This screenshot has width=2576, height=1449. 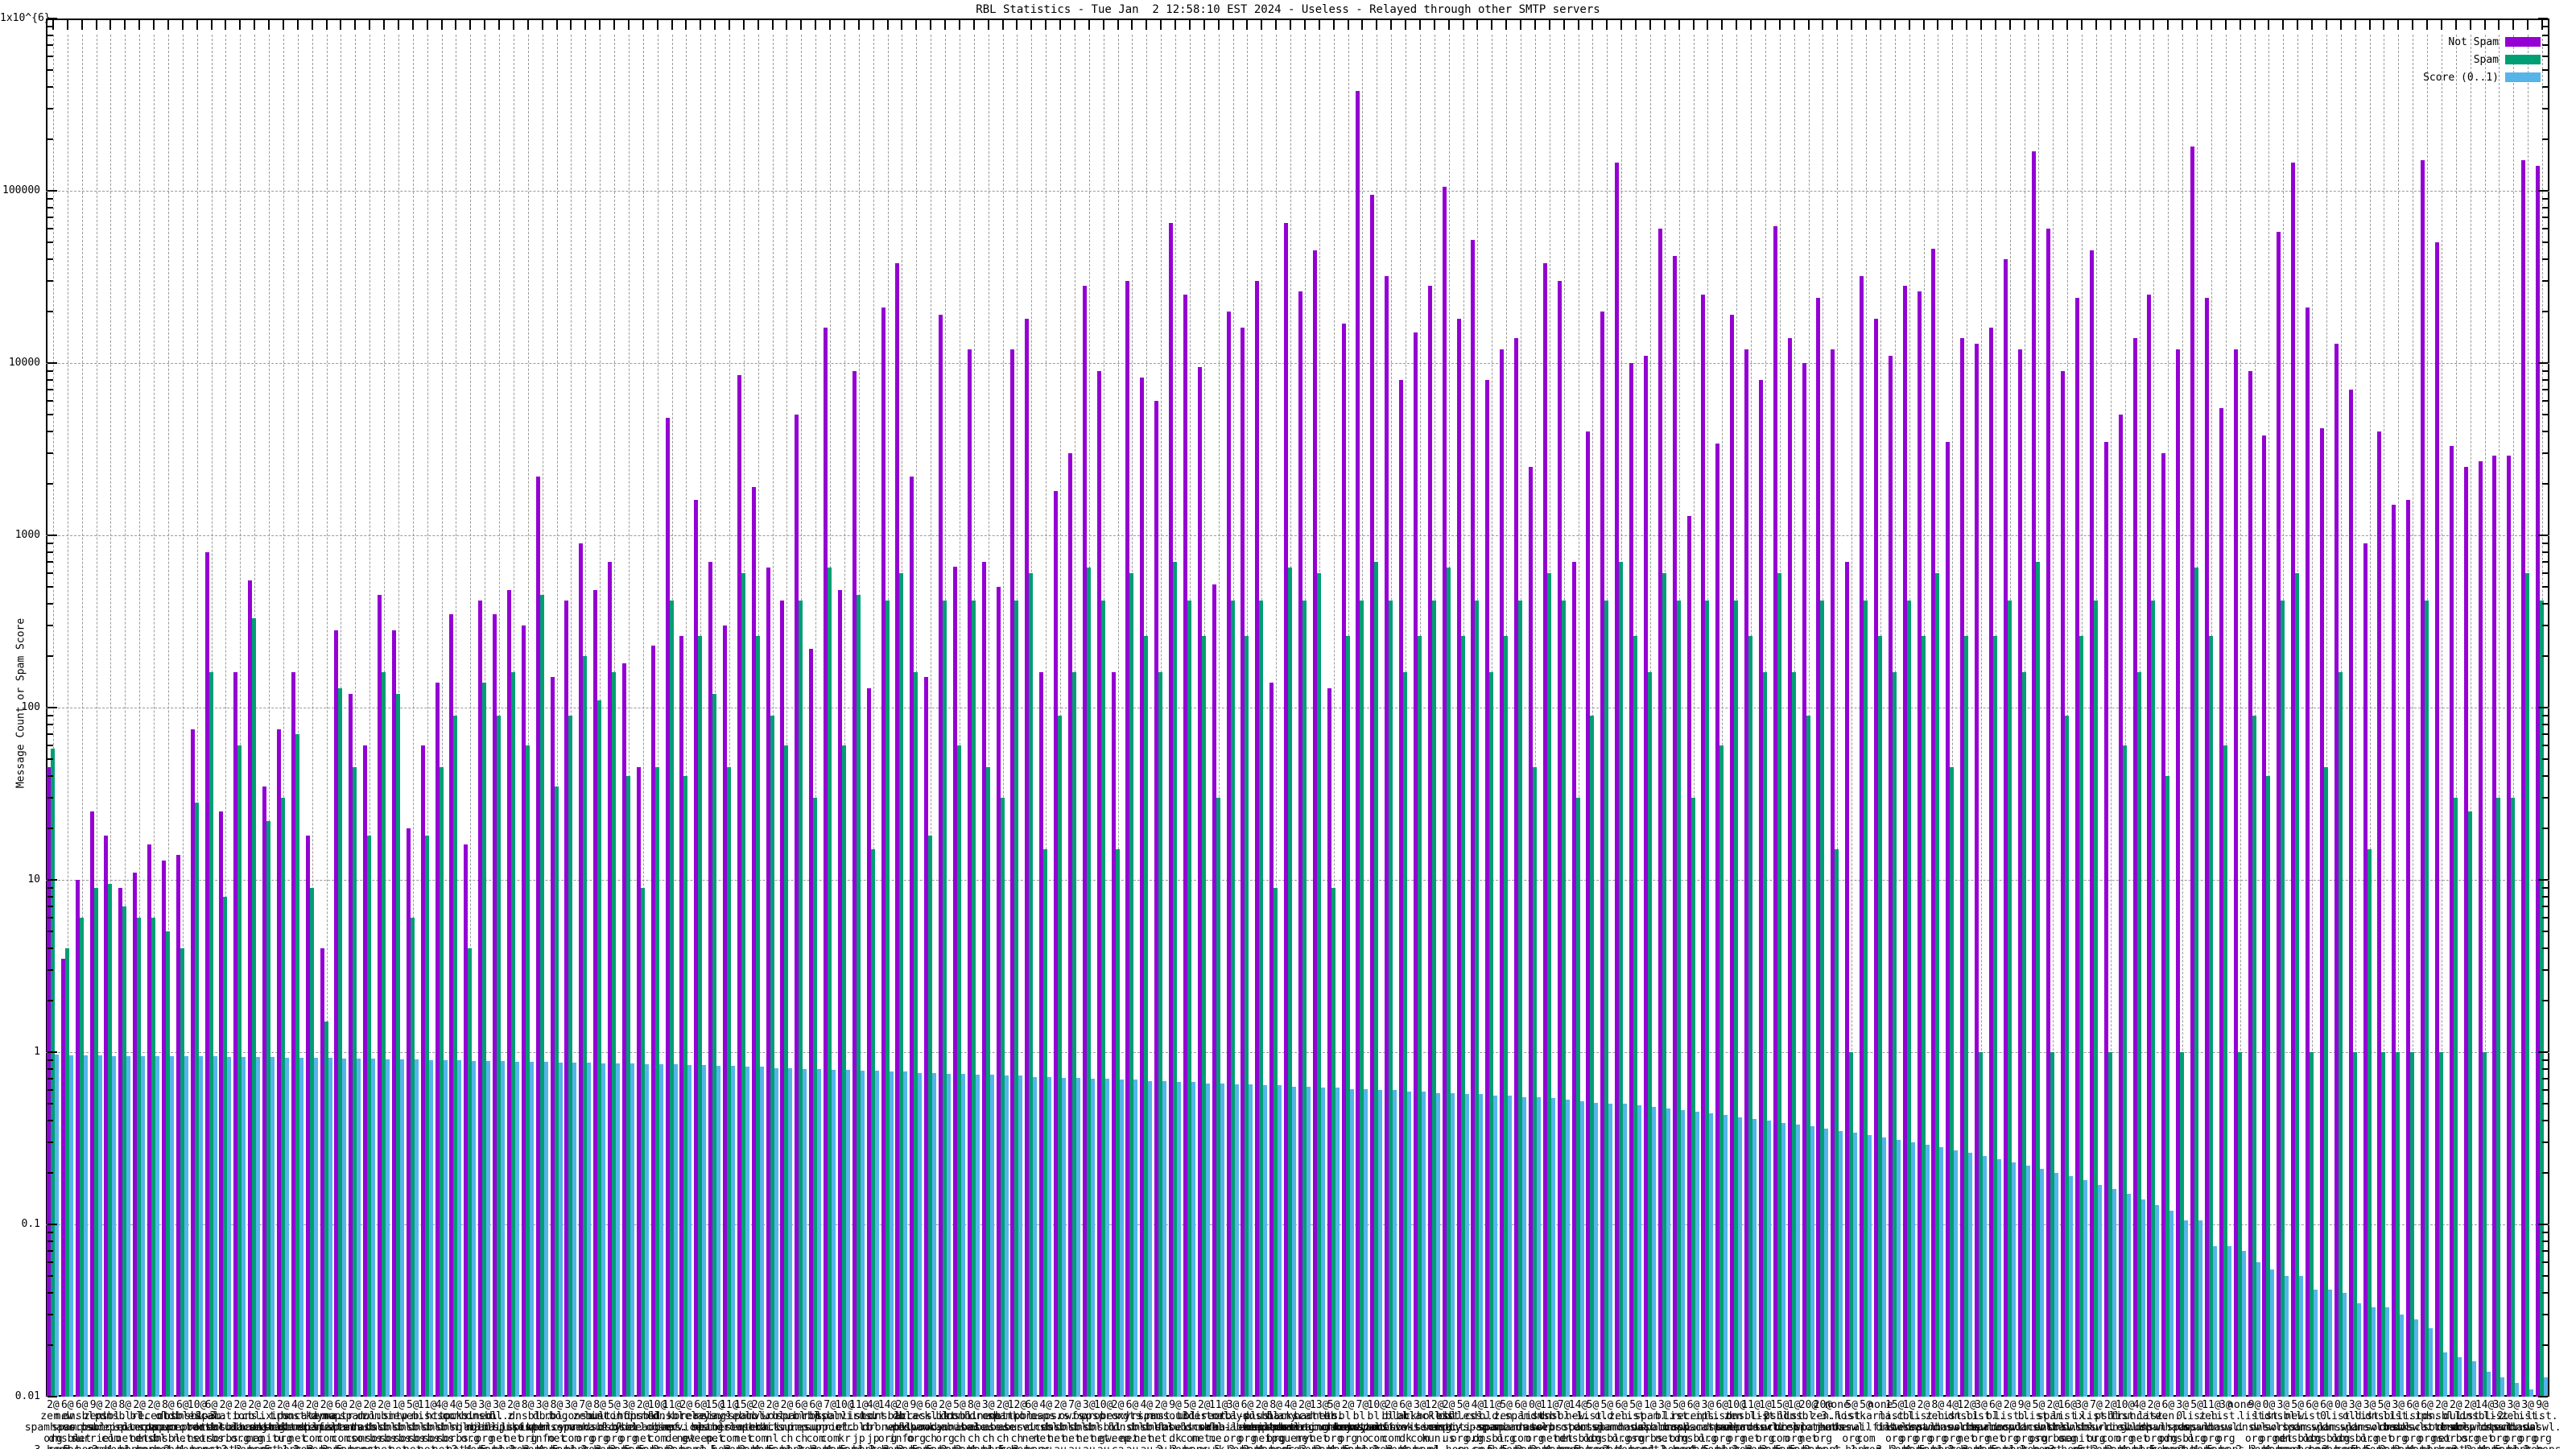 I want to click on y-major-tick-right, so click(x=2543, y=880).